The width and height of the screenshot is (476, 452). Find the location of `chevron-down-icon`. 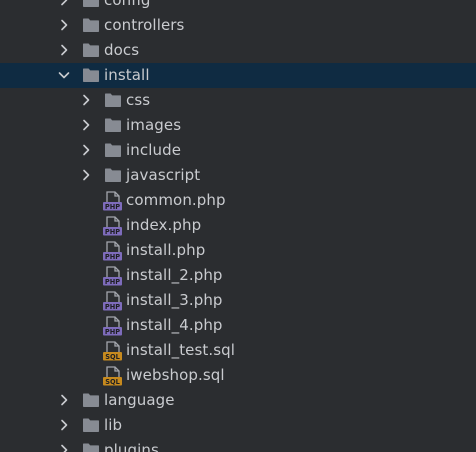

chevron-down-icon is located at coordinates (64, 75).